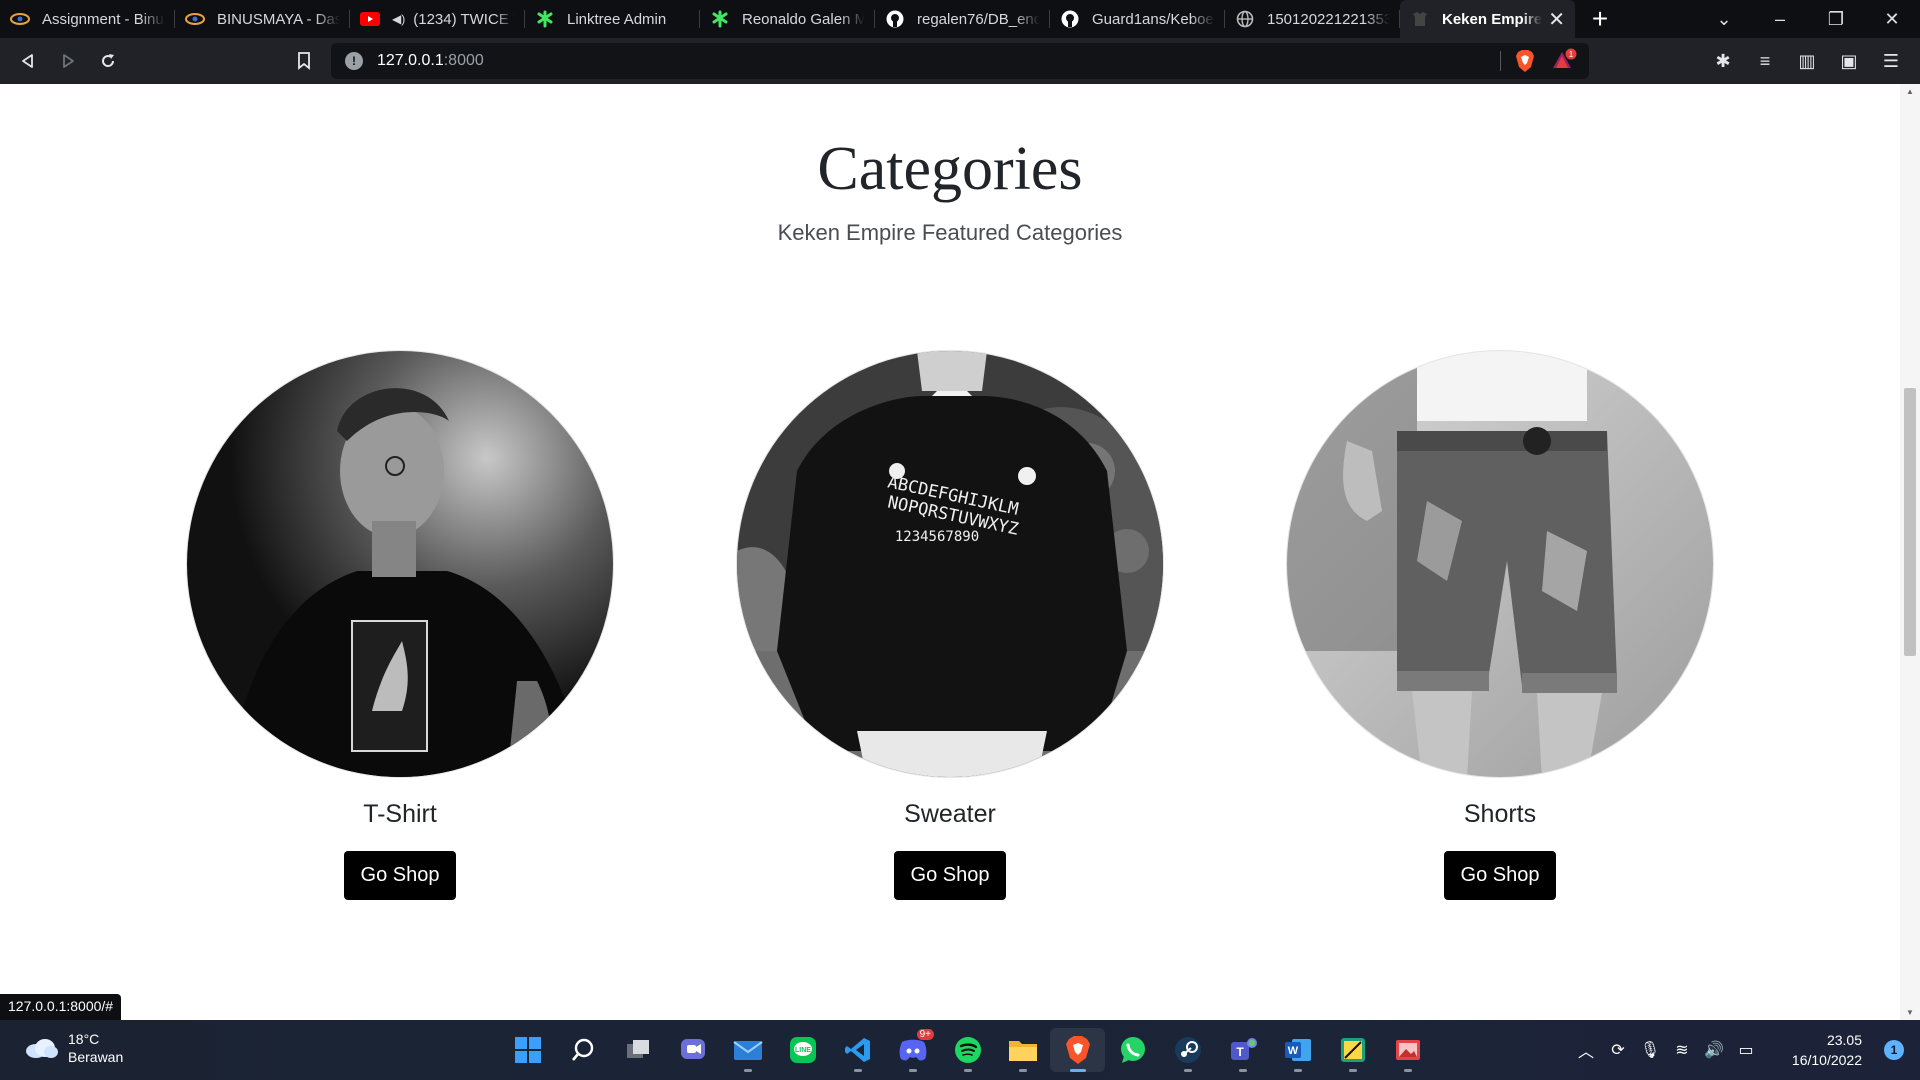 The width and height of the screenshot is (1920, 1080). Describe the element at coordinates (1492, 19) in the screenshot. I see `tab-title: Keken Empire` at that location.